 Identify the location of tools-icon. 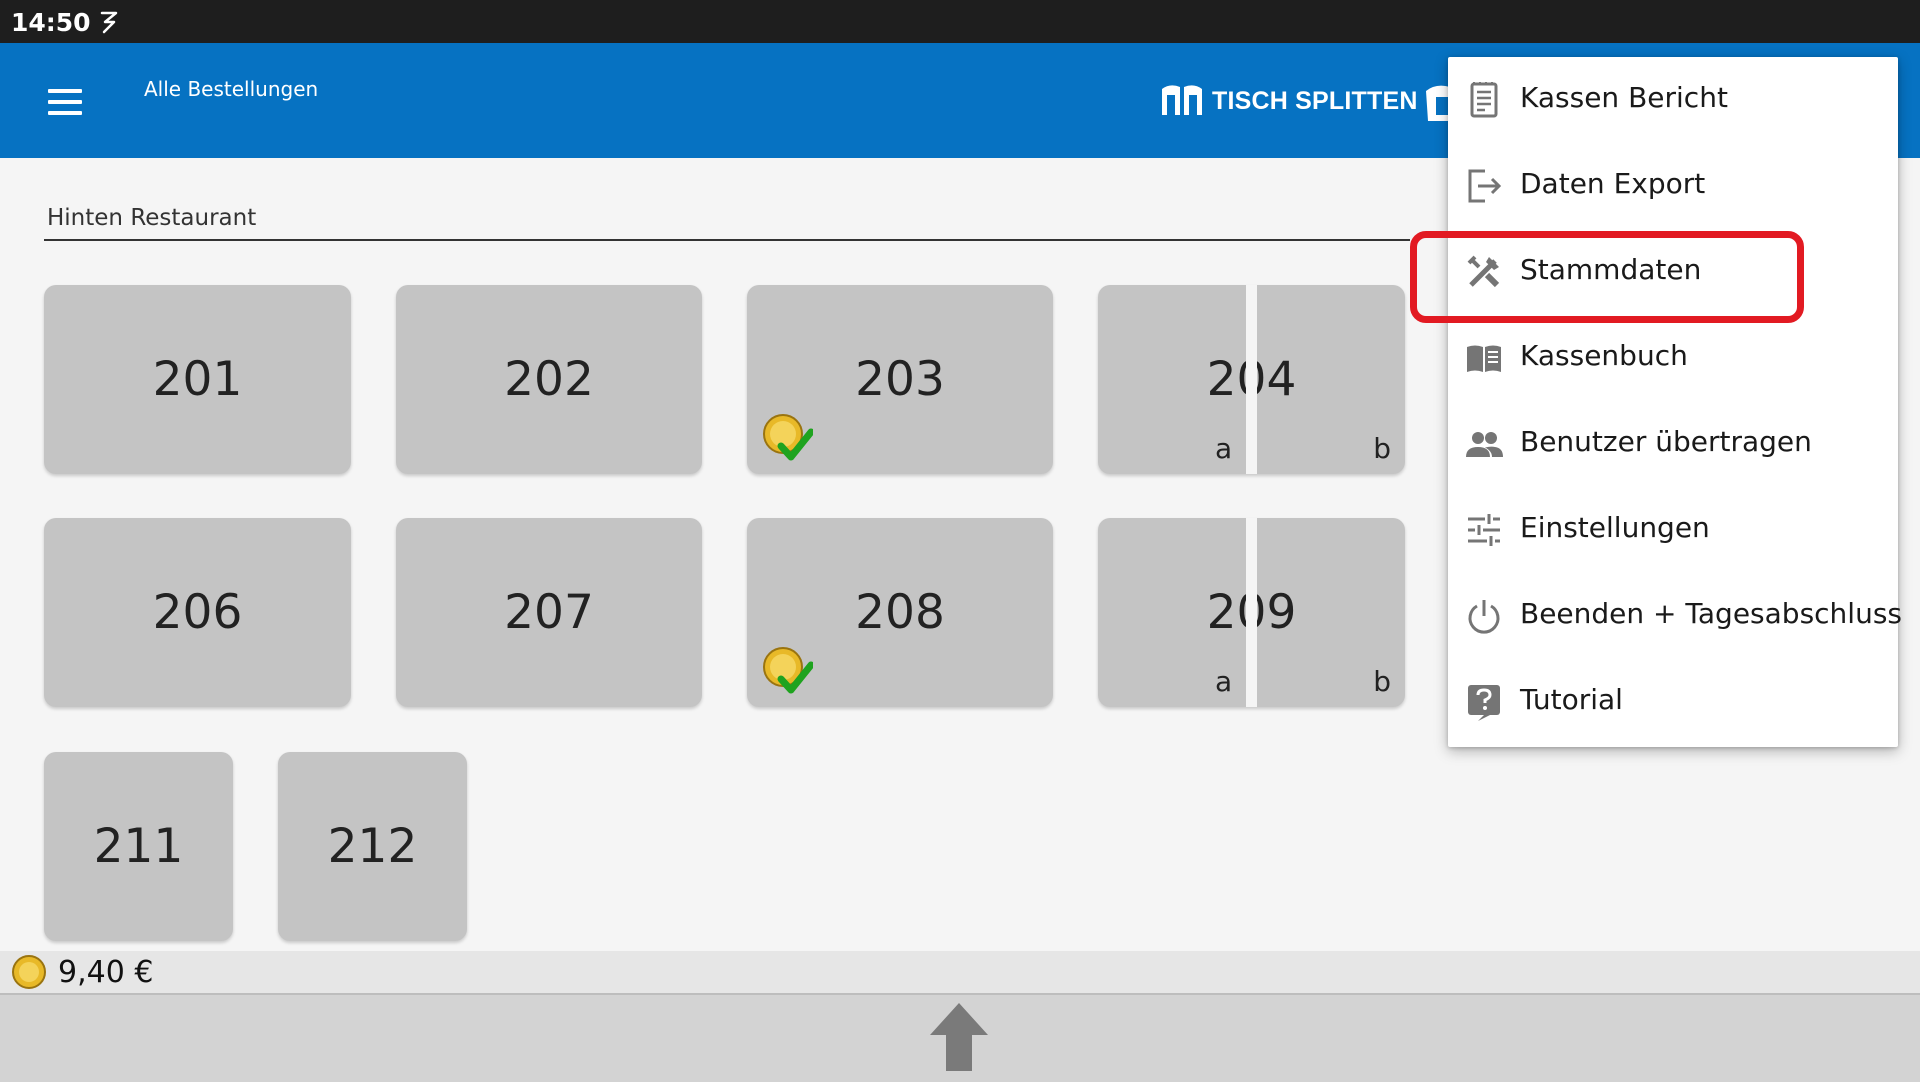
(1483, 271).